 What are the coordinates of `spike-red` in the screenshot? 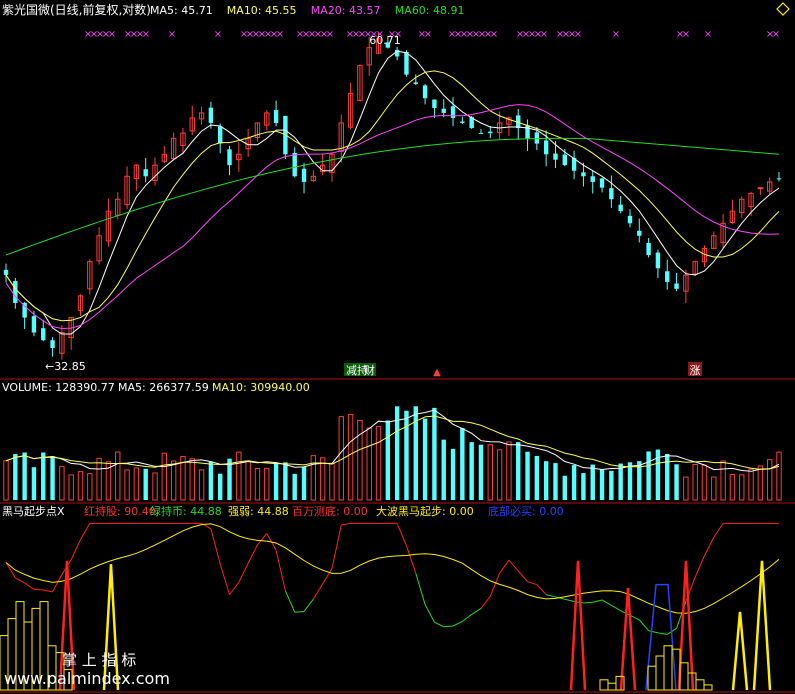 It's located at (578, 625).